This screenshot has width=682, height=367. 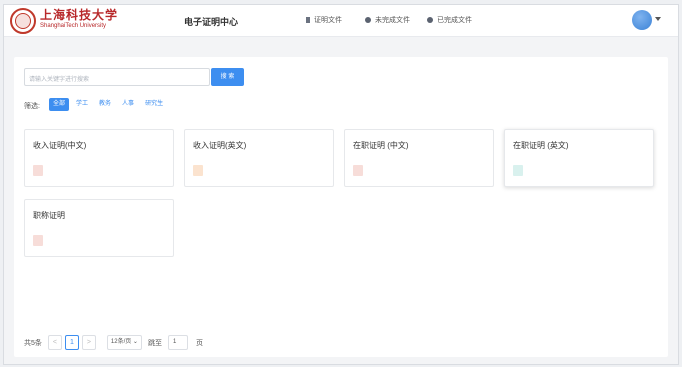 What do you see at coordinates (259, 158) in the screenshot?
I see `card-income-certificate-en: 收入证明(英文)` at bounding box center [259, 158].